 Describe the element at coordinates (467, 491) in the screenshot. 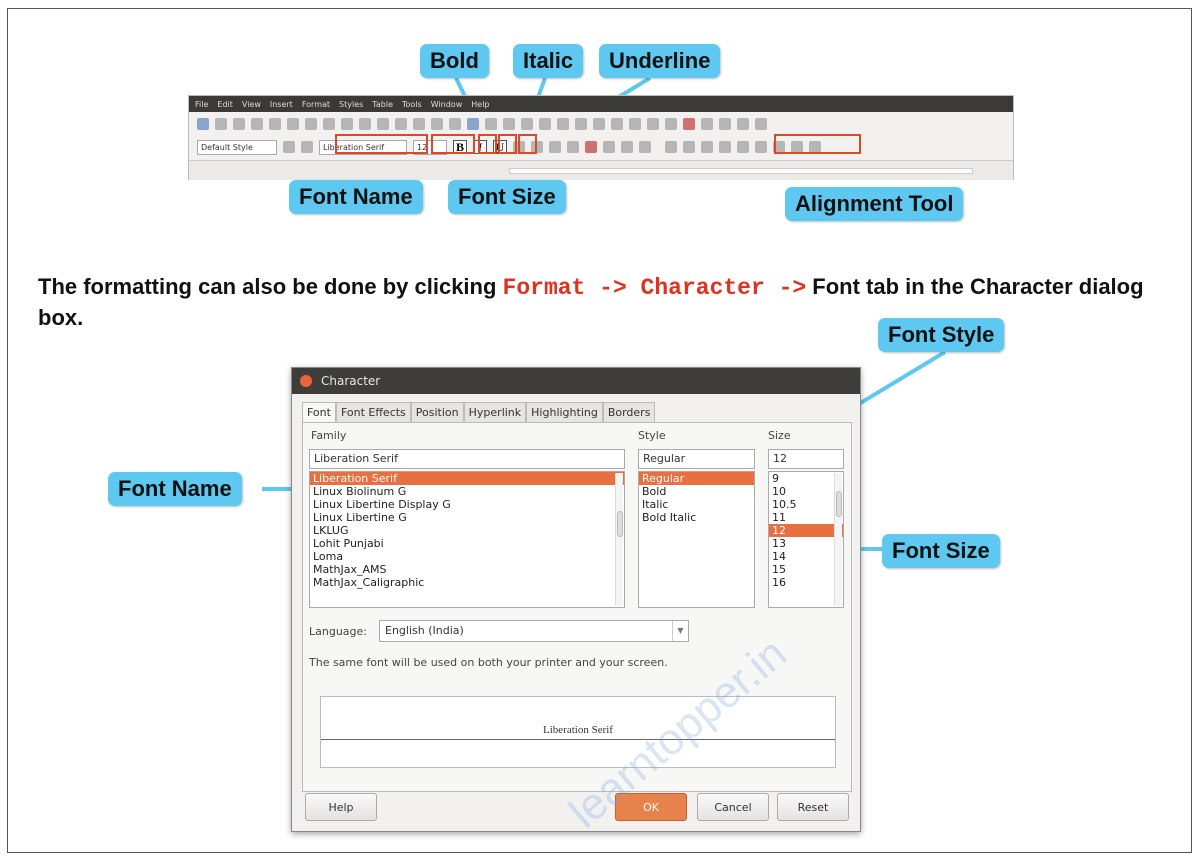

I see `family-item-linux-biolinum: Linux Biolinum G` at that location.